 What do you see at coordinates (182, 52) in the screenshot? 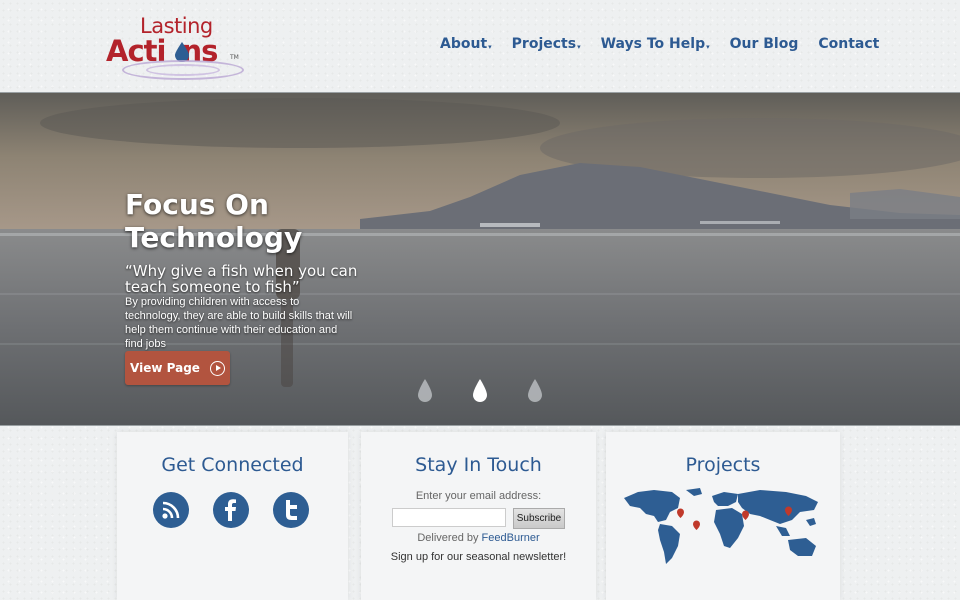
I see `water-drop-icon` at bounding box center [182, 52].